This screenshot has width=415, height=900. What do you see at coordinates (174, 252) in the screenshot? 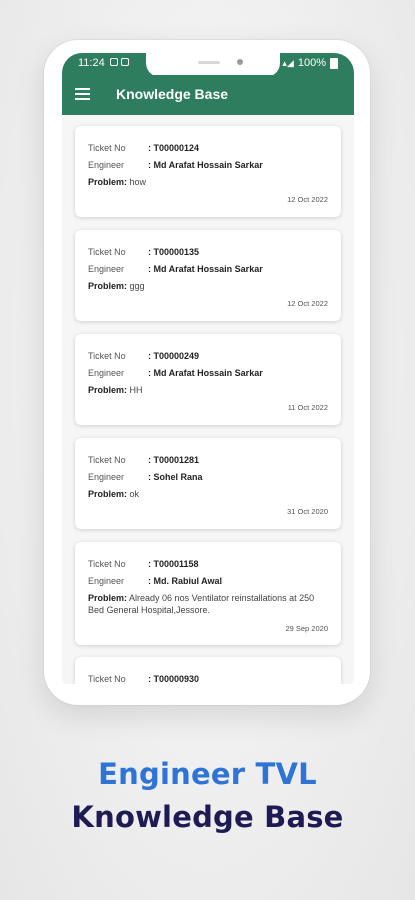
I see `ticket-no-value: : T00000135` at bounding box center [174, 252].